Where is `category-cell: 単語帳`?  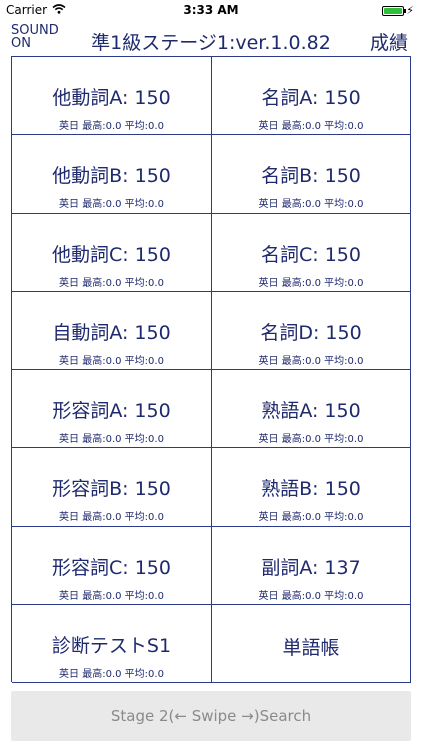 category-cell: 単語帳 is located at coordinates (311, 643).